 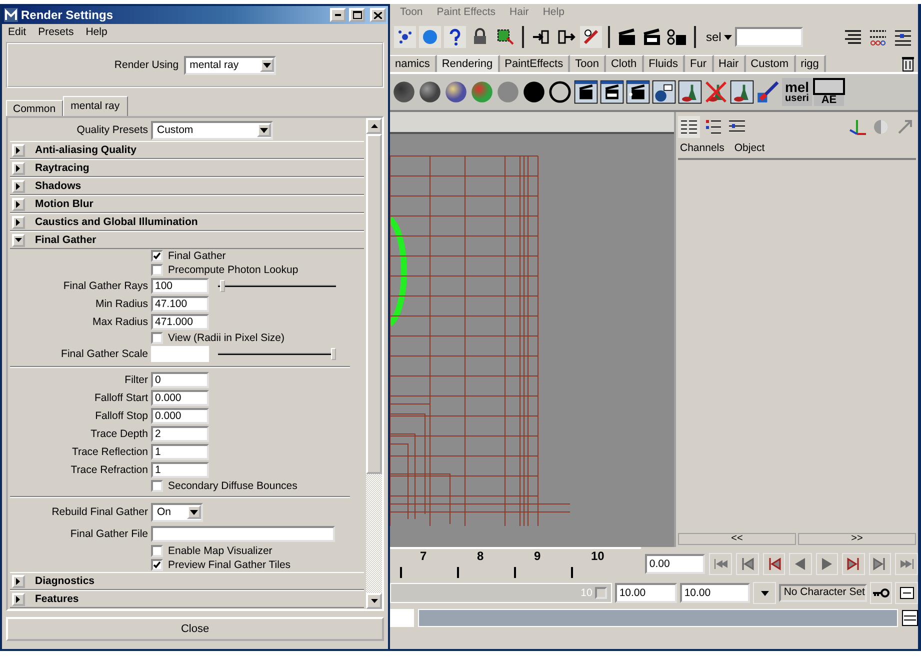 I want to click on input-field, so click(x=180, y=354).